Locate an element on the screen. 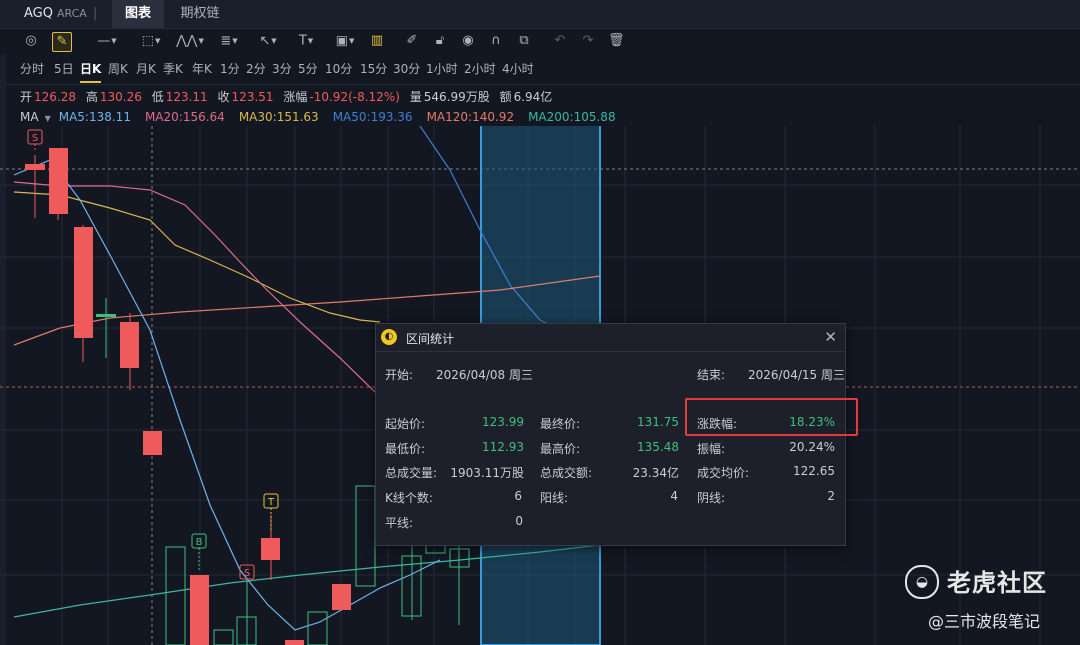  period-1m: 1分 is located at coordinates (230, 69).